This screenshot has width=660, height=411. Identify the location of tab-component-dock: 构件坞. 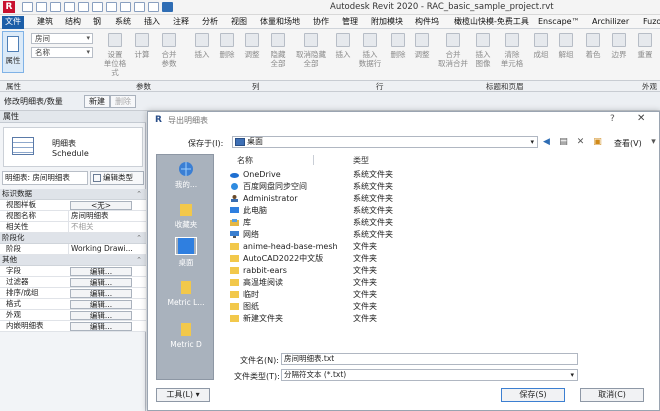
(427, 22).